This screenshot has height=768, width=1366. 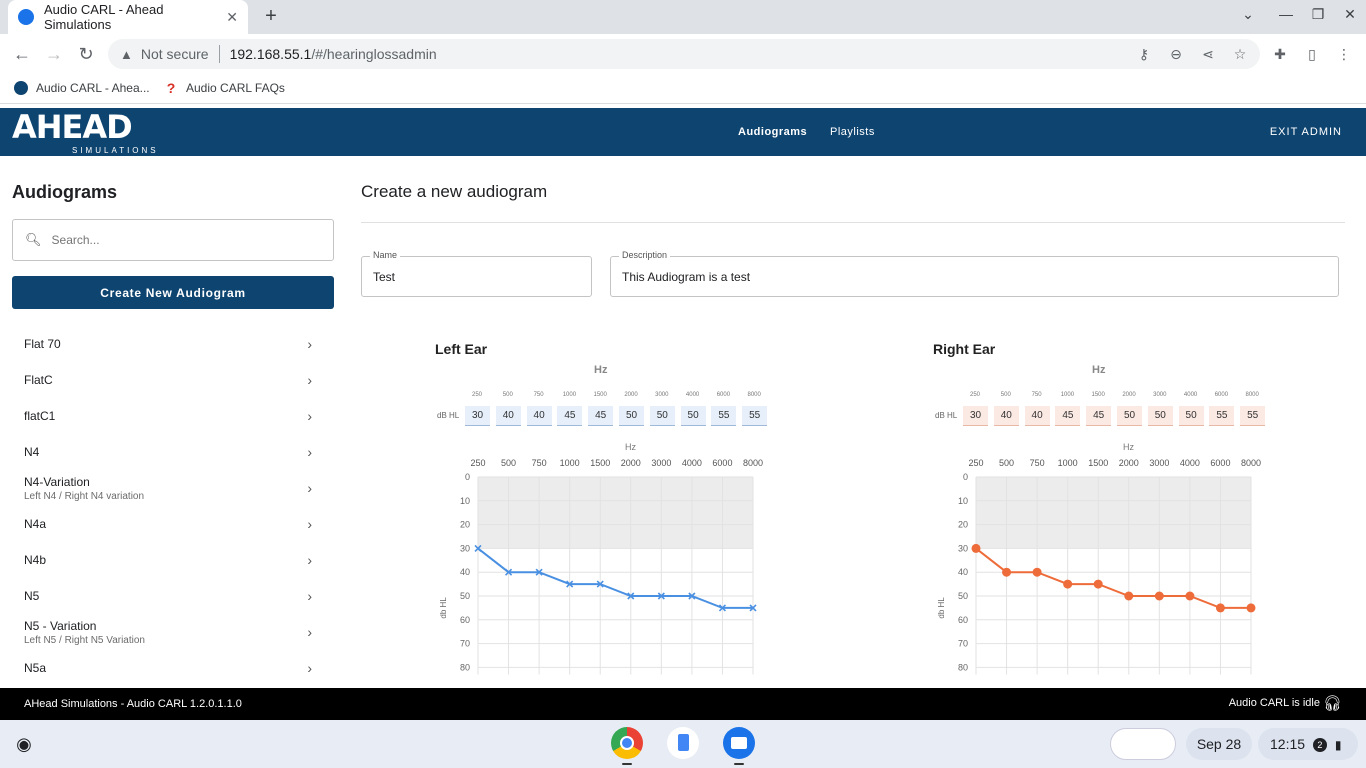 I want to click on y-tick-label: 40, so click(x=465, y=572).